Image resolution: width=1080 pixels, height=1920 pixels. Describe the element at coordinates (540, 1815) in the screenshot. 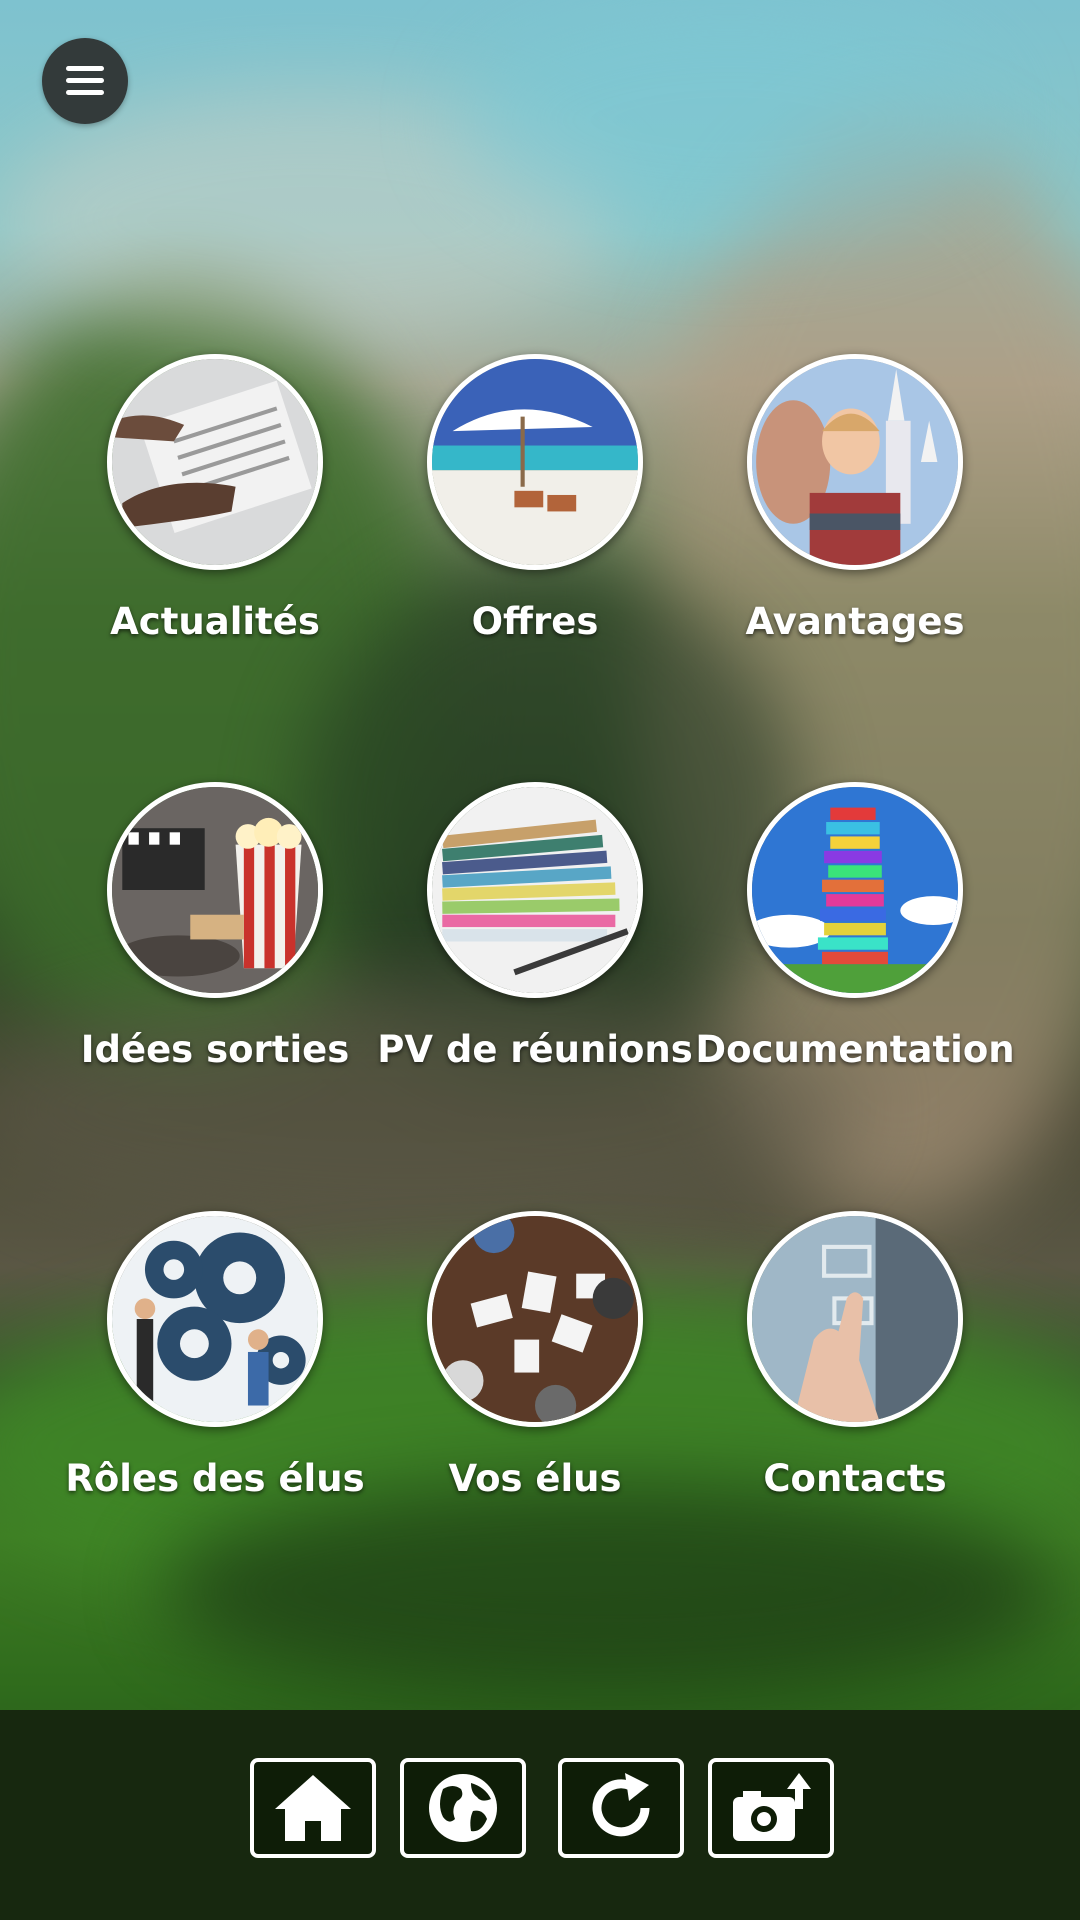

I see `bottom-toolbar` at that location.